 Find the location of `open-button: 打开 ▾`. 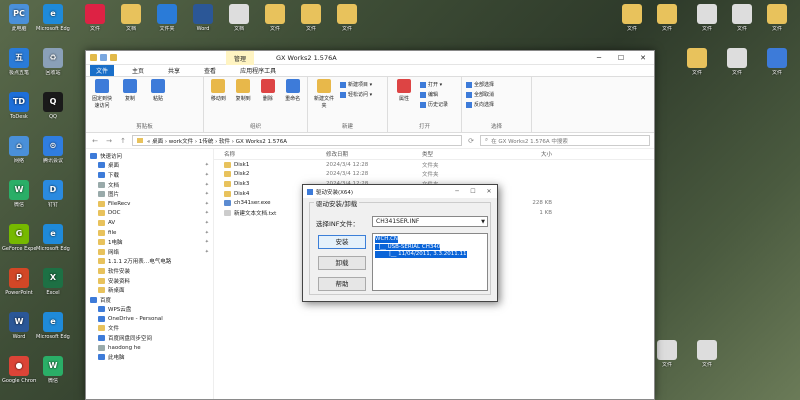

open-button: 打开 ▾ is located at coordinates (434, 84).